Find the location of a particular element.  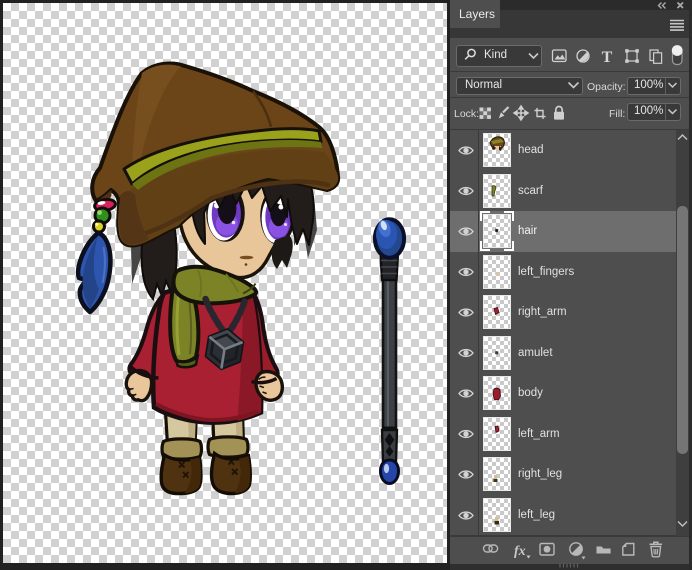

svg-text: T is located at coordinates (607, 57).